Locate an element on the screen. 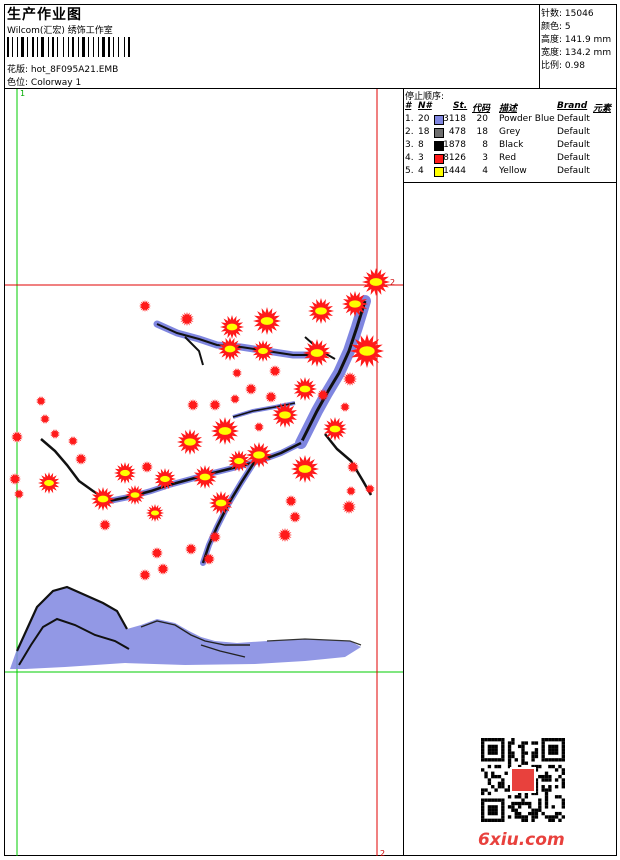 The width and height of the screenshot is (620, 860). mountain-embroidery is located at coordinates (186, 627).